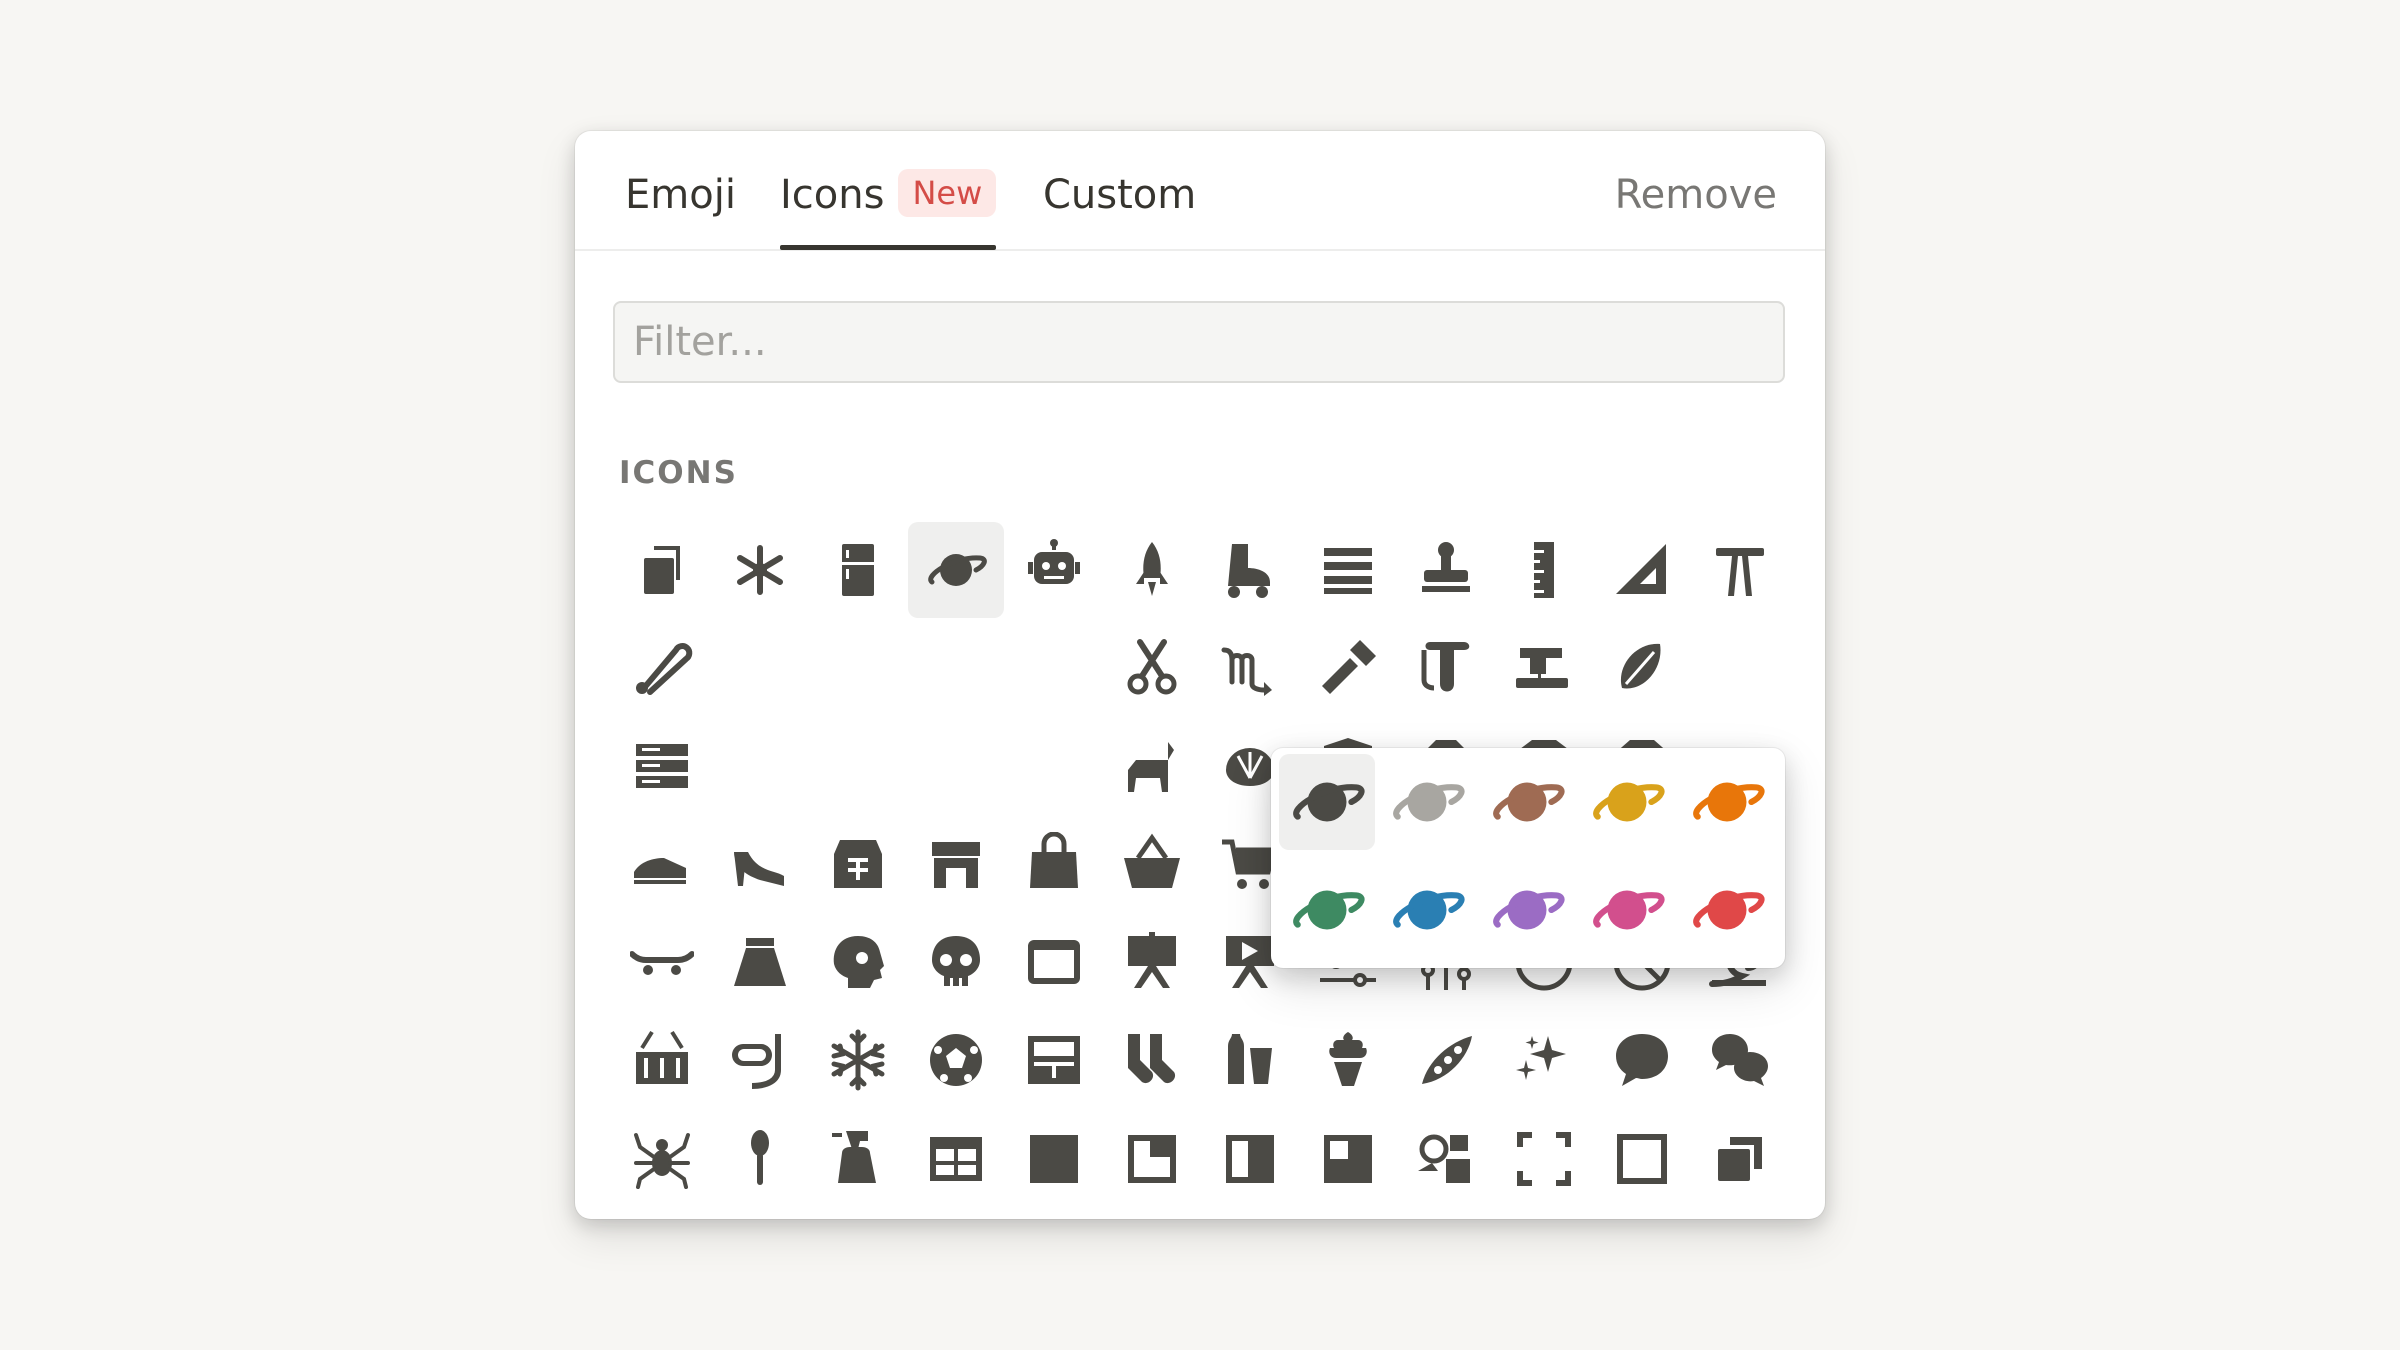  I want to click on shop-icon-glyph, so click(858, 864).